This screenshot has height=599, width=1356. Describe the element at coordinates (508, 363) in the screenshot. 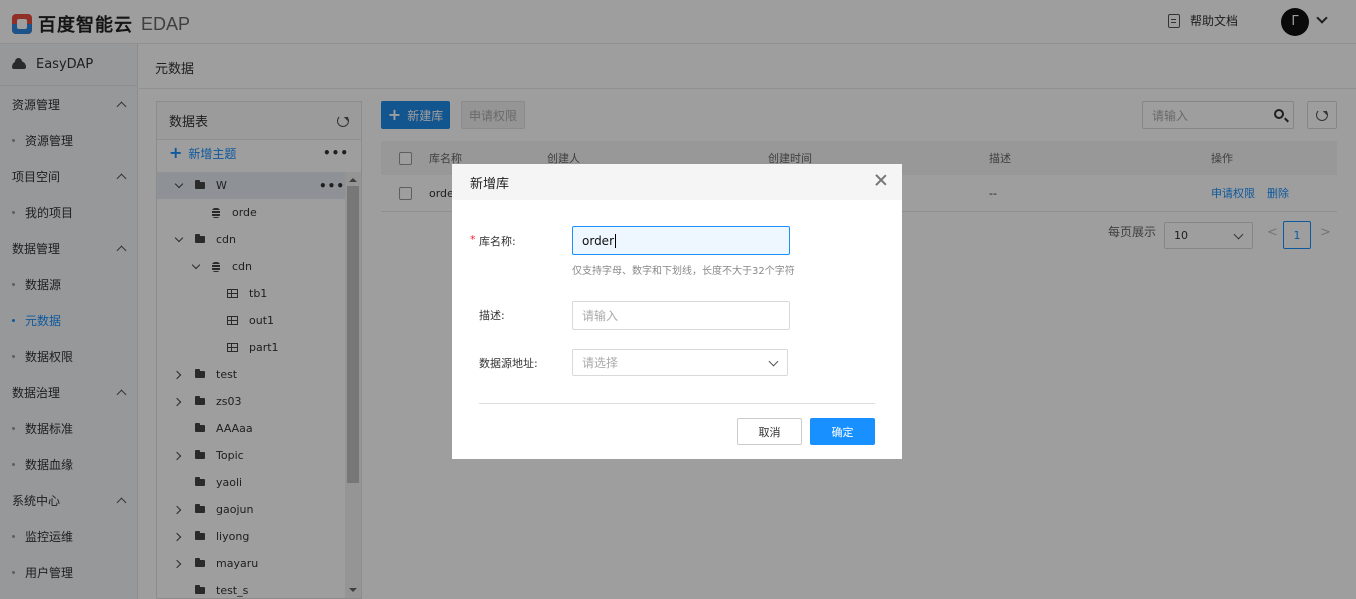

I see `source-label: 数据源地址:` at that location.